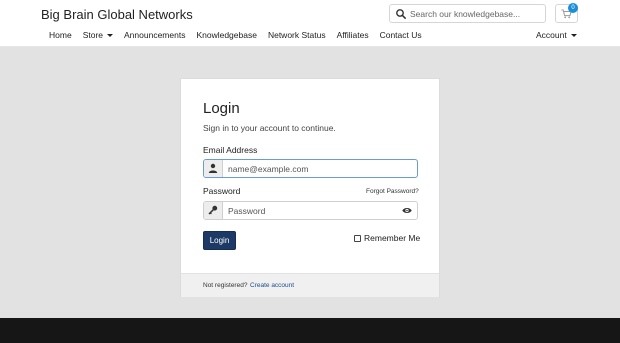  Describe the element at coordinates (310, 285) in the screenshot. I see `login-card-footer: Not registered? Create account` at that location.